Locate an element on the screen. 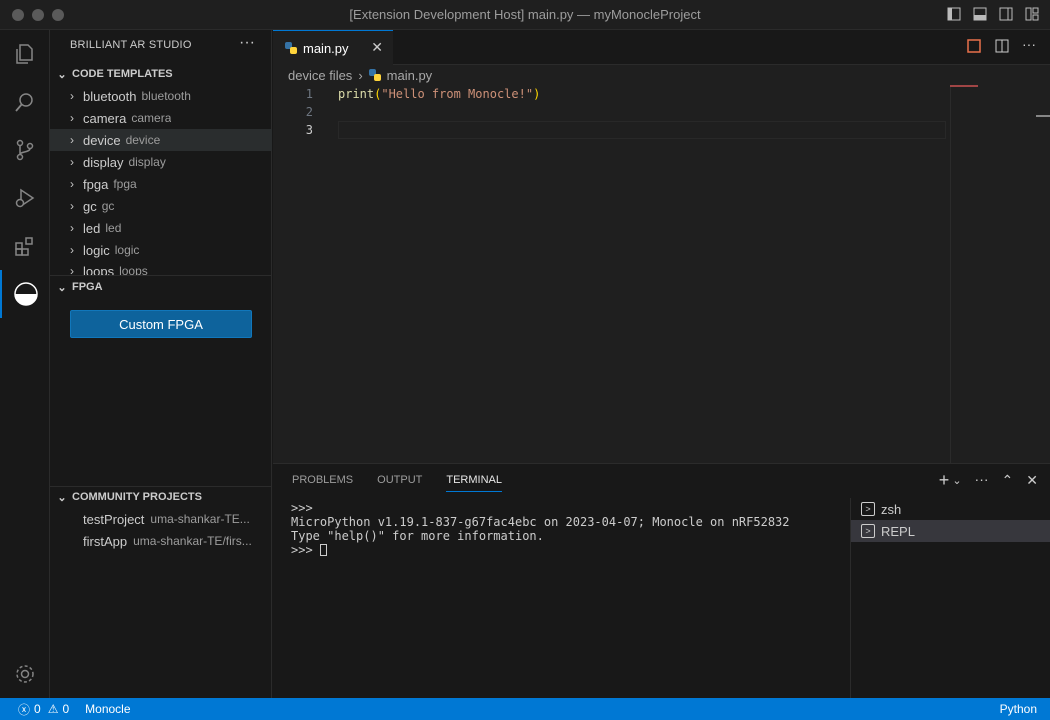 This screenshot has height=720, width=1050. monocle-status: Monocle is located at coordinates (107, 709).